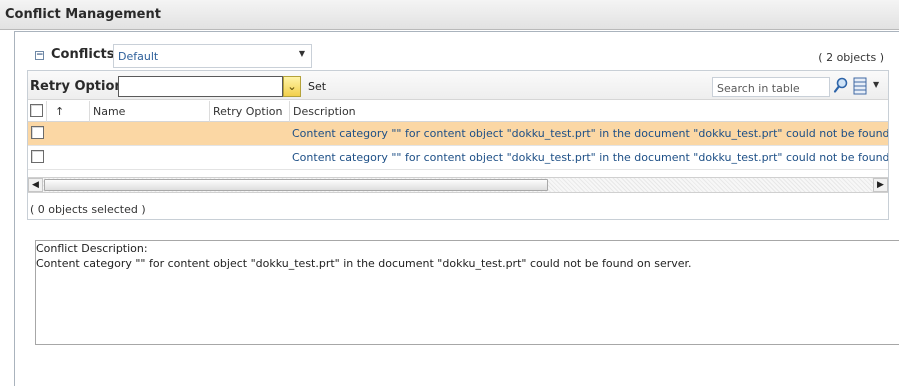  I want to click on search-placeholder: Search in table, so click(758, 88).